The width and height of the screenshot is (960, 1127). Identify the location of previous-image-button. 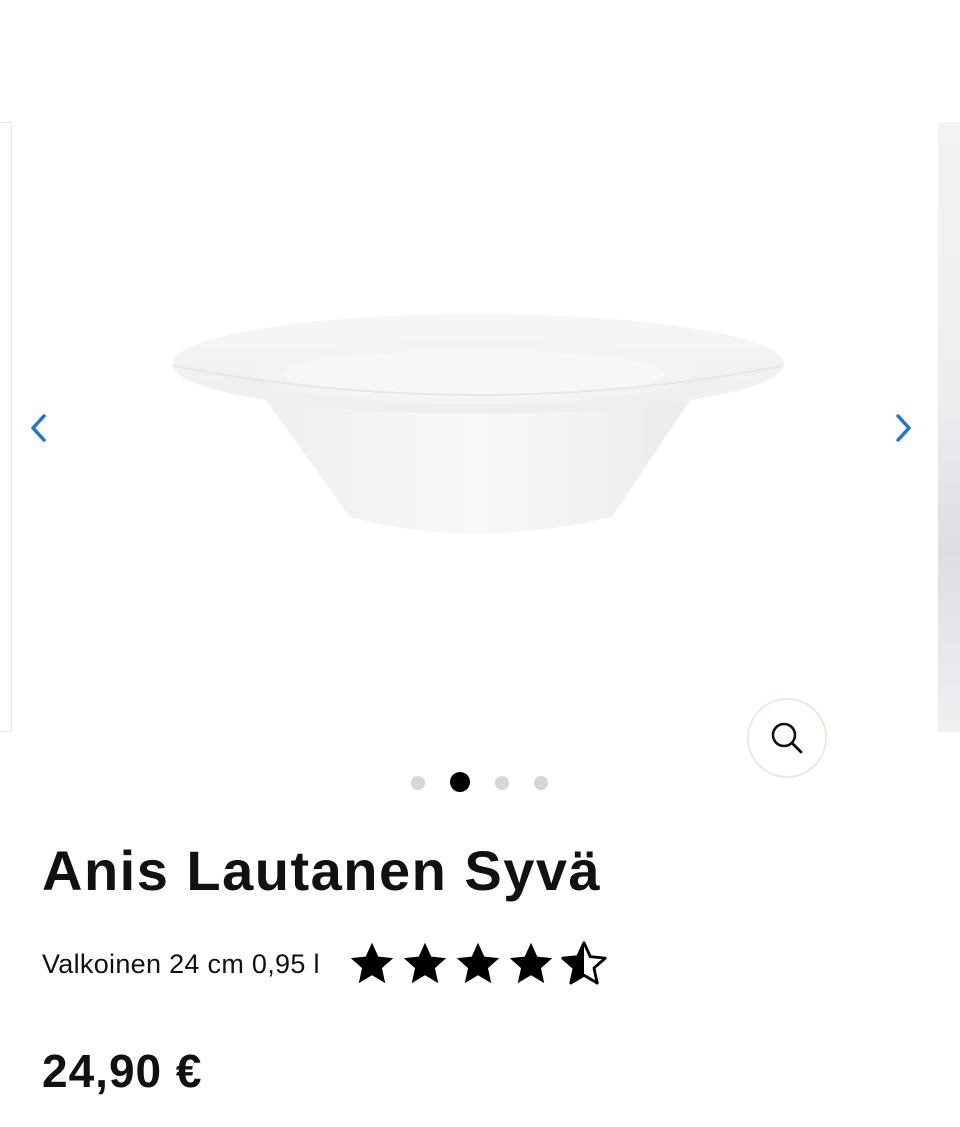
(38, 428).